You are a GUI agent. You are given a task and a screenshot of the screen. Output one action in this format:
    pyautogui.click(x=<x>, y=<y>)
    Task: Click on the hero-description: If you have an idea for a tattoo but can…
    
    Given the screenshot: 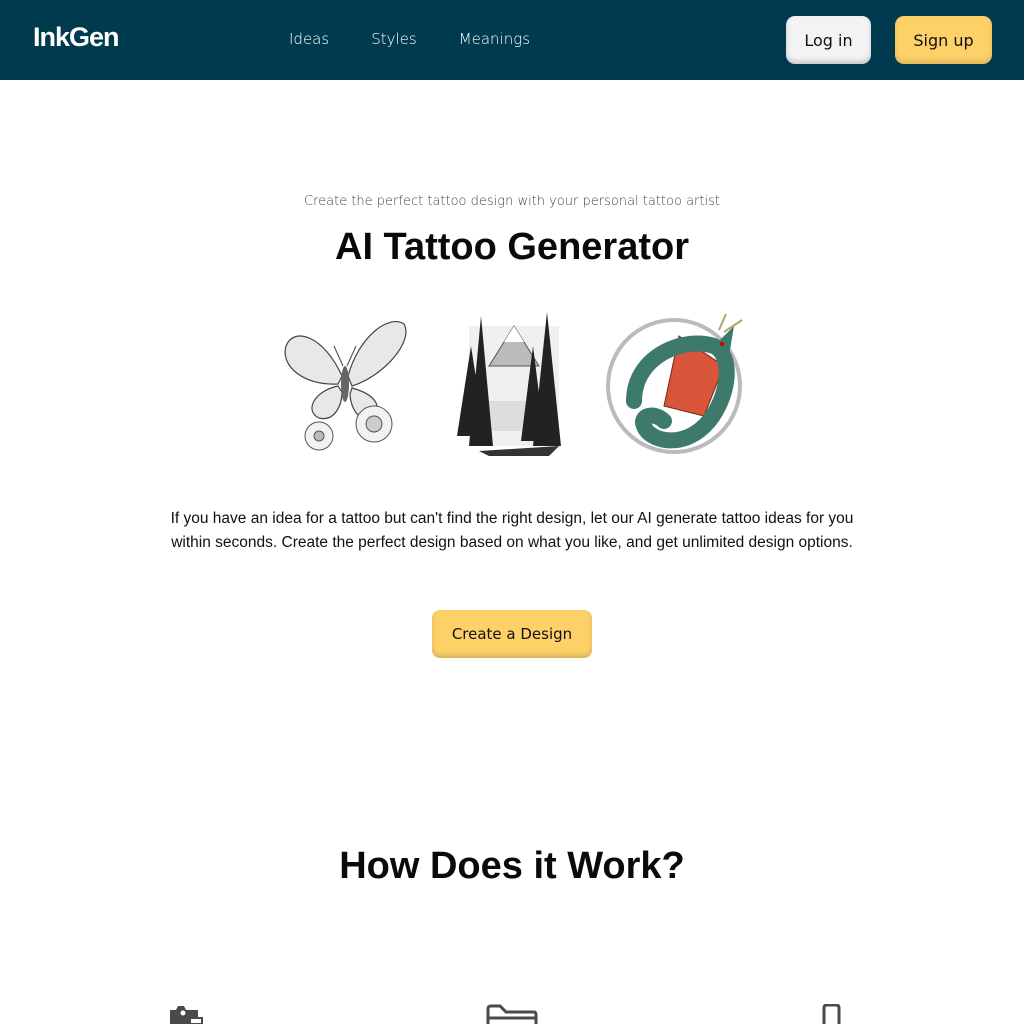 What is the action you would take?
    pyautogui.click(x=512, y=530)
    